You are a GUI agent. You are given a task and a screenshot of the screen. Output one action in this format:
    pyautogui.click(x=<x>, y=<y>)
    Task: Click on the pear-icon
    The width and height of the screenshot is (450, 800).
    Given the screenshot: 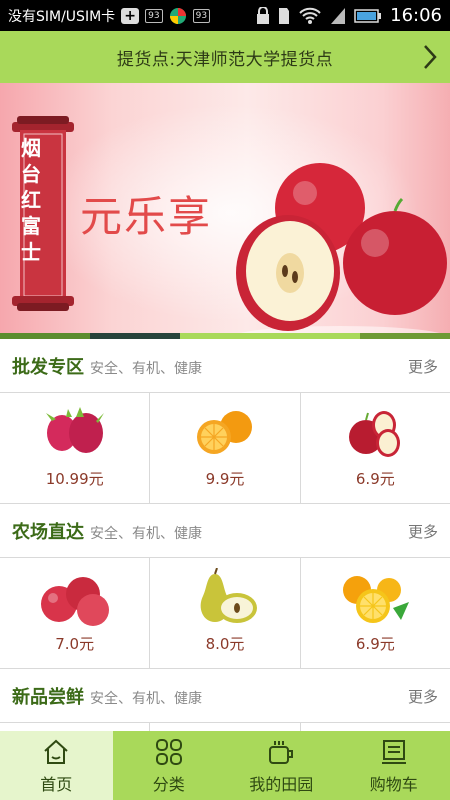 What is the action you would take?
    pyautogui.click(x=228, y=595)
    